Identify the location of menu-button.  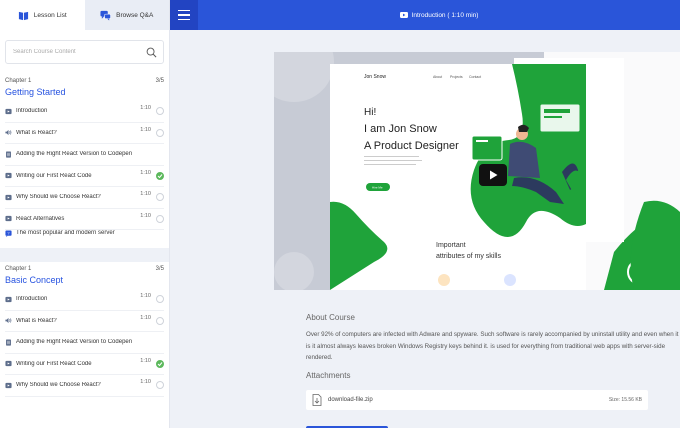
(184, 15).